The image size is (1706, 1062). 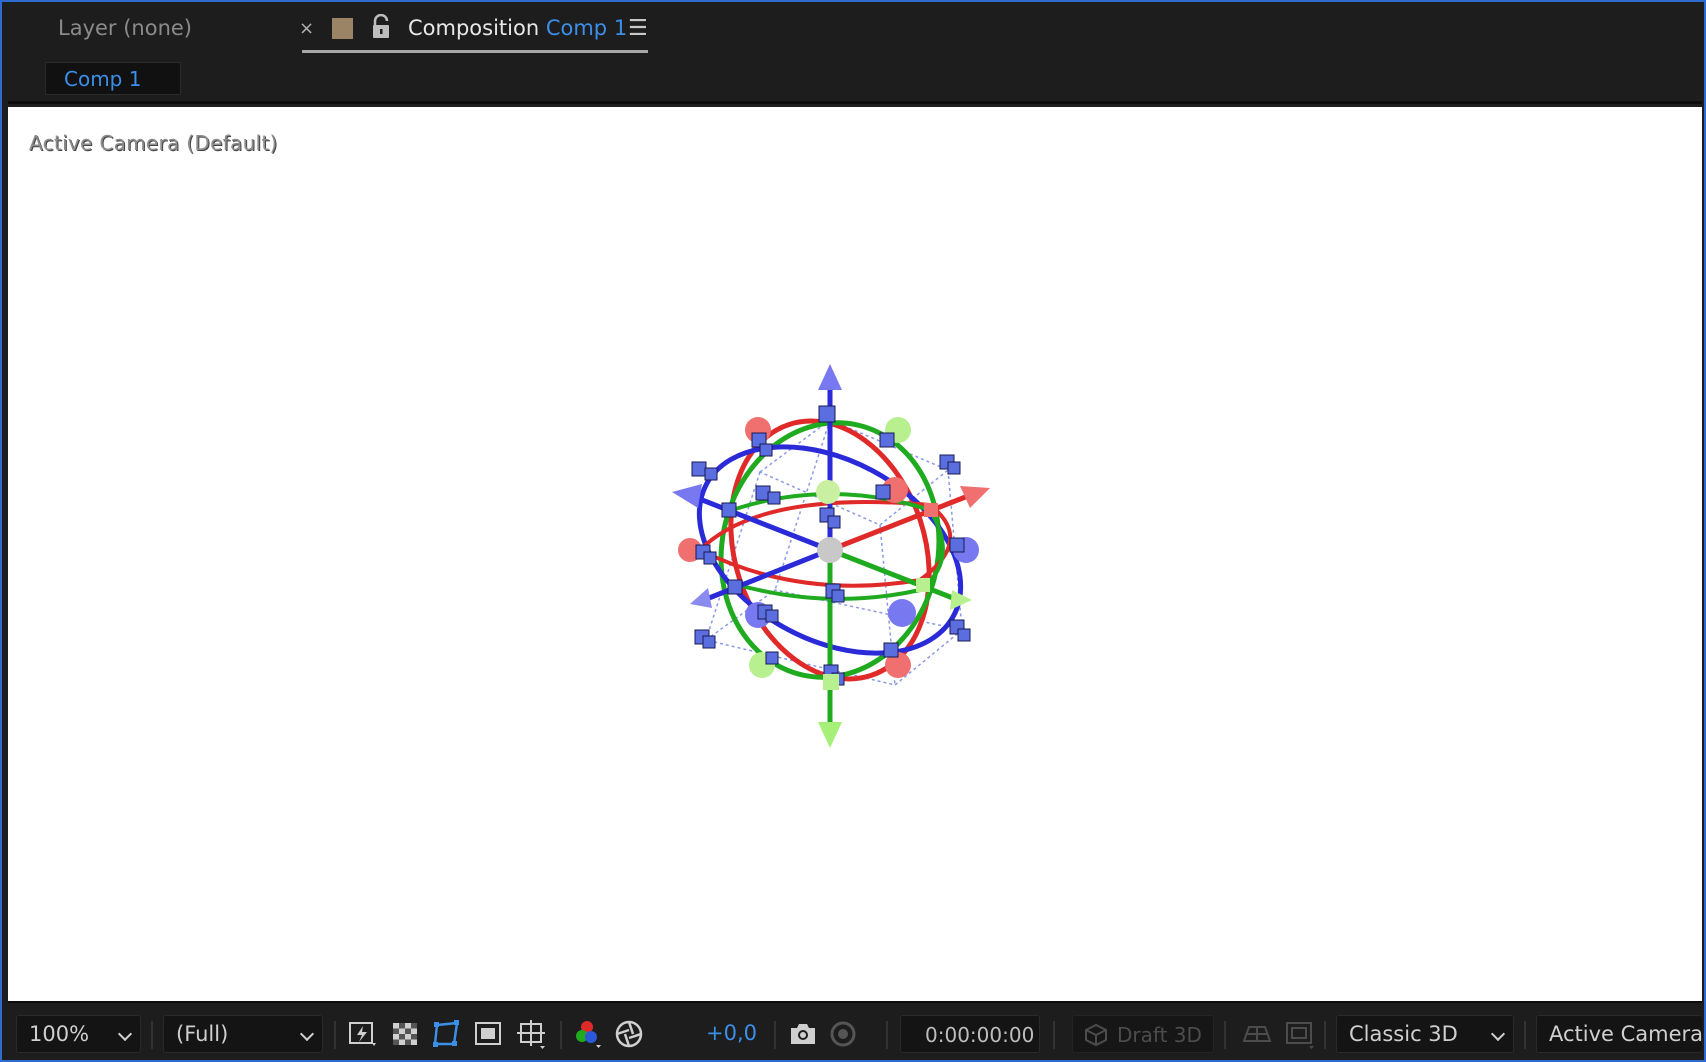 What do you see at coordinates (474, 28) in the screenshot?
I see `tab-composition-prefix: Composition` at bounding box center [474, 28].